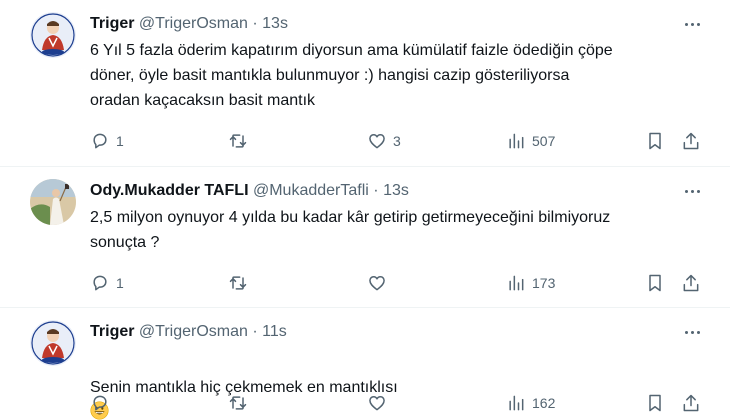 This screenshot has width=730, height=420. I want to click on reply-button, so click(103, 403).